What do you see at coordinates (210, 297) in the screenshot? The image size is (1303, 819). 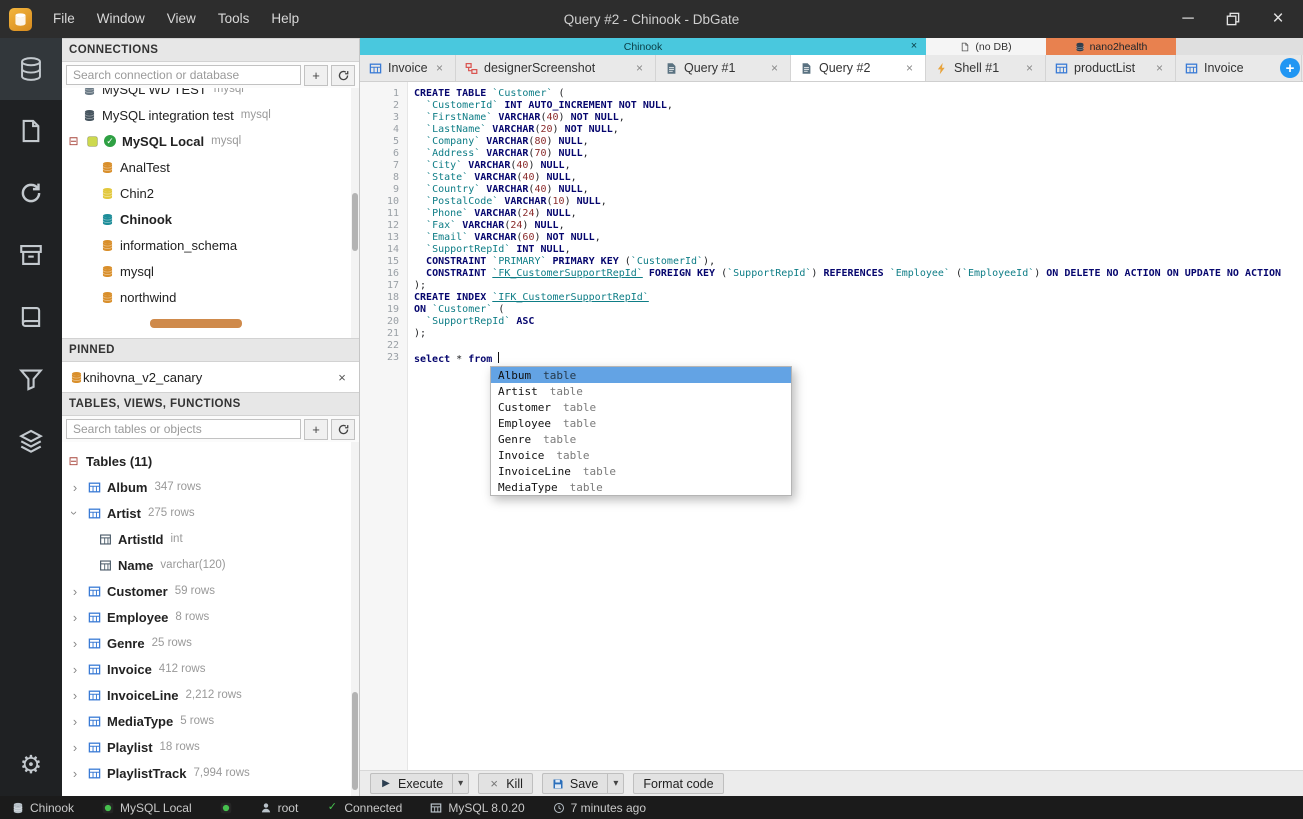 I see `database-item: northwind` at bounding box center [210, 297].